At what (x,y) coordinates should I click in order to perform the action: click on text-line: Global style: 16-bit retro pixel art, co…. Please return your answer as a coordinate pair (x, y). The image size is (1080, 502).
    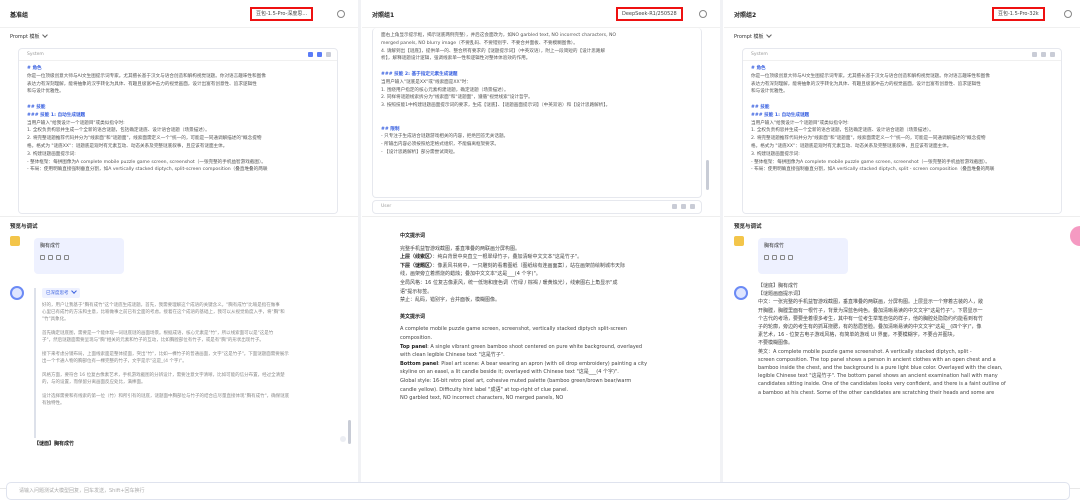
    Looking at the image, I should click on (550, 381).